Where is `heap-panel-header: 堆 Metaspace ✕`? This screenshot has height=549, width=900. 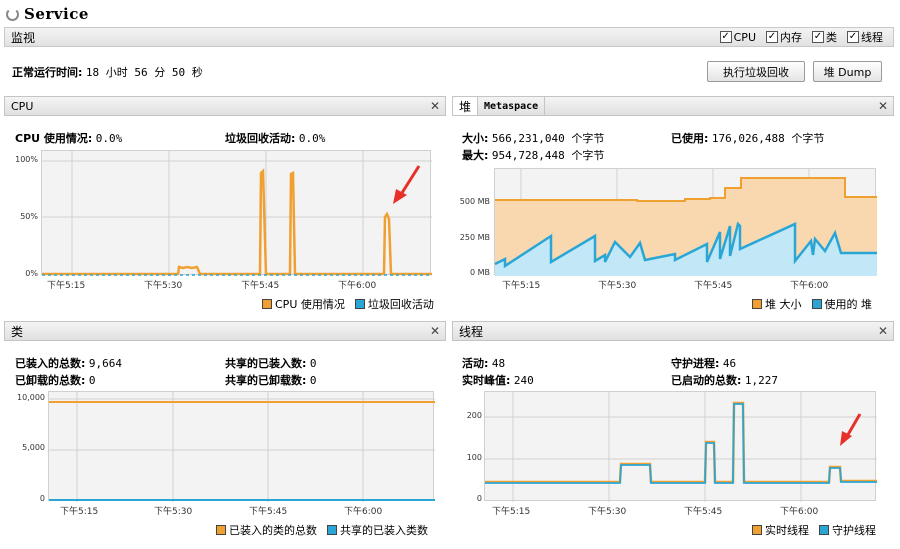
heap-panel-header: 堆 Metaspace ✕ is located at coordinates (673, 106).